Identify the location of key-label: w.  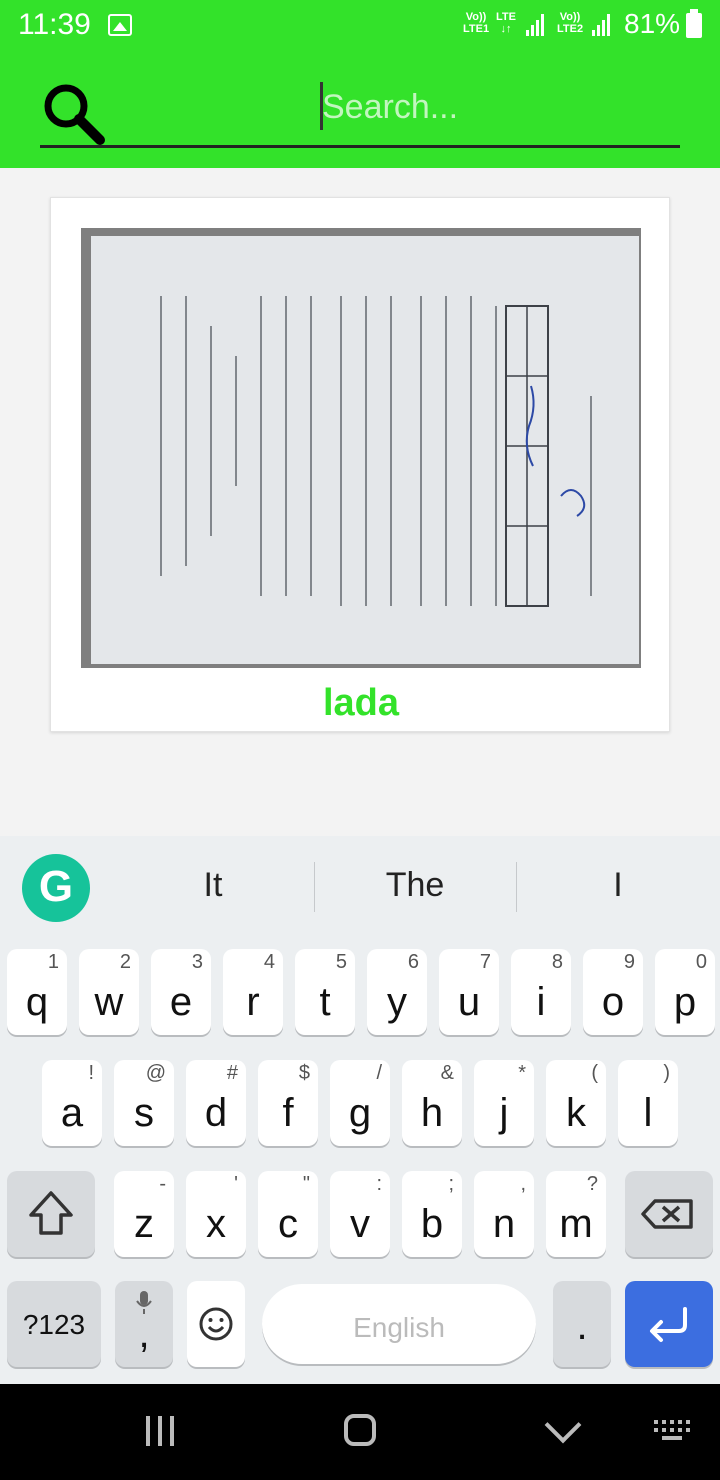
(109, 1002).